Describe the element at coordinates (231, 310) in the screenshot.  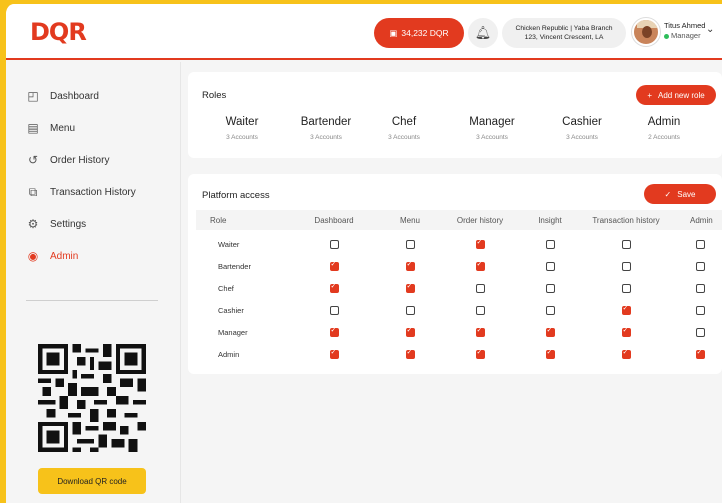
I see `row-role-label: Cashier` at that location.